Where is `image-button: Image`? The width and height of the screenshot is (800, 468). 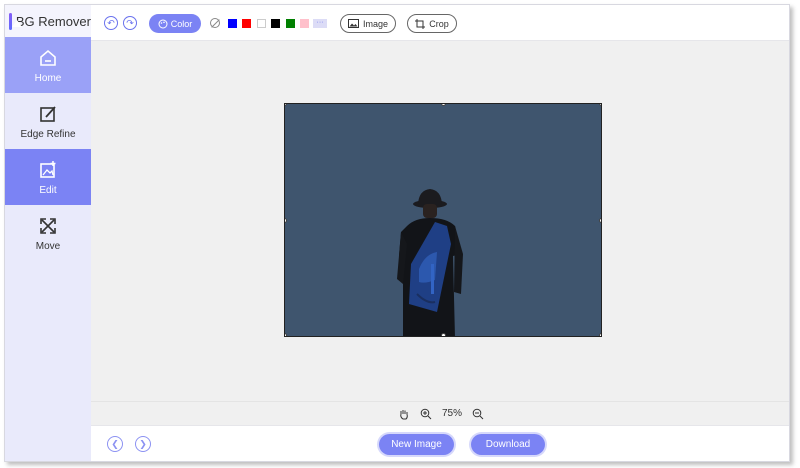 image-button: Image is located at coordinates (368, 23).